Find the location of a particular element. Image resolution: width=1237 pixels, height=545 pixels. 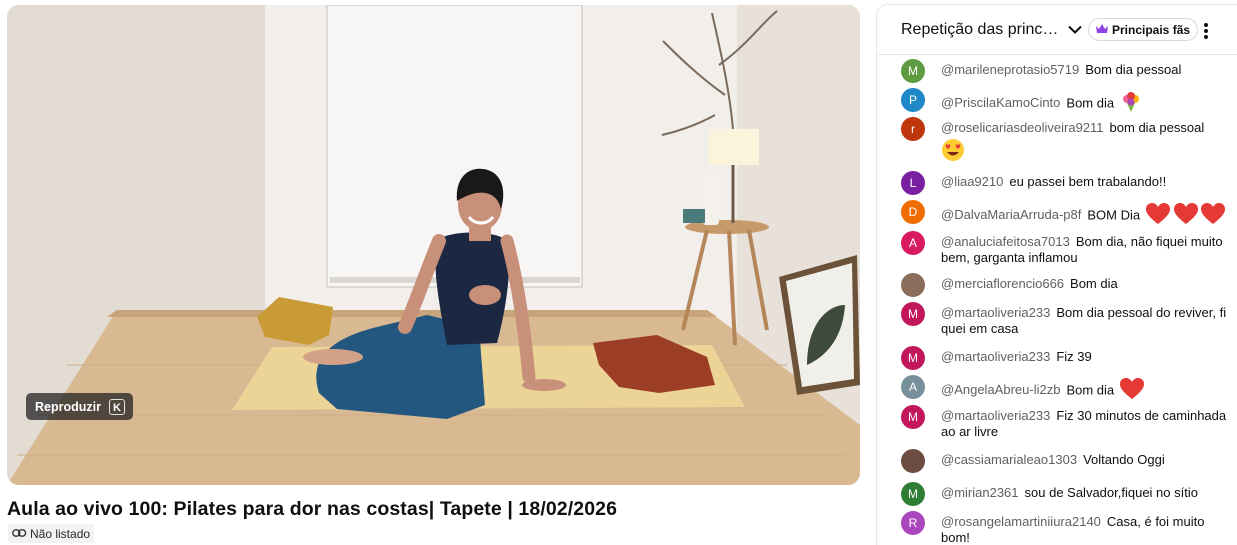

visibility-badge: Não listado is located at coordinates (51, 533).